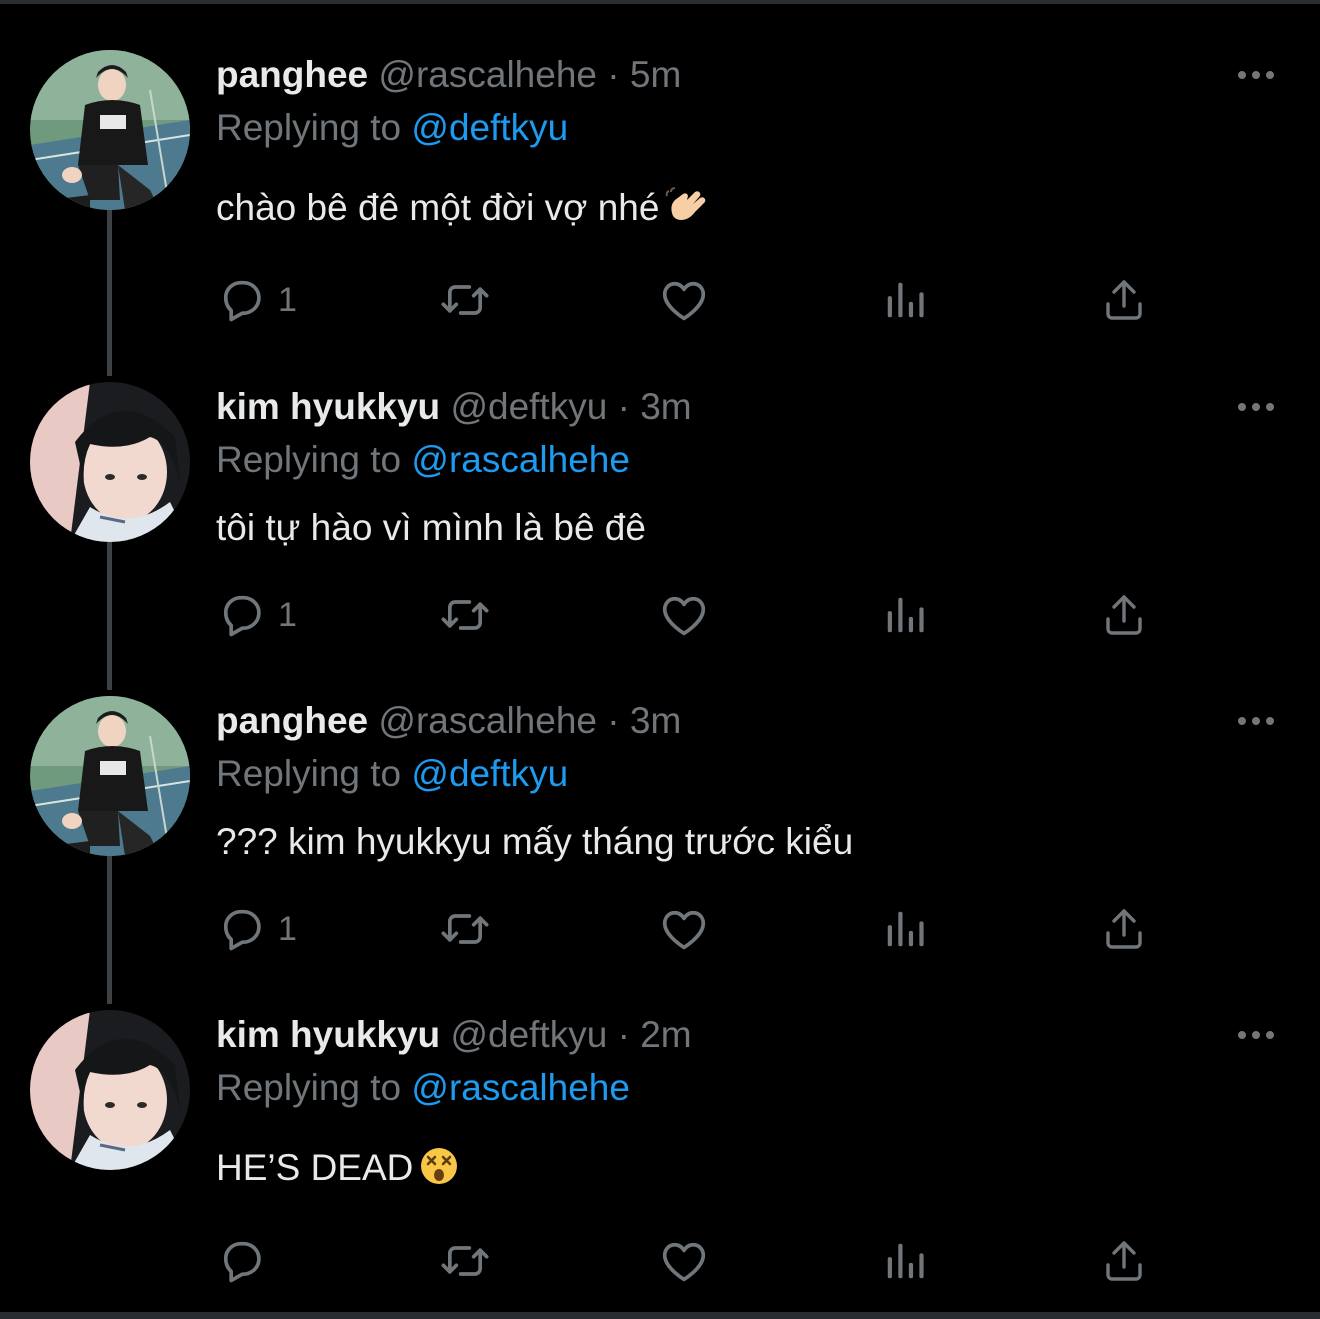 The height and width of the screenshot is (1319, 1320). What do you see at coordinates (655, 74) in the screenshot?
I see `timestamp: 5m` at bounding box center [655, 74].